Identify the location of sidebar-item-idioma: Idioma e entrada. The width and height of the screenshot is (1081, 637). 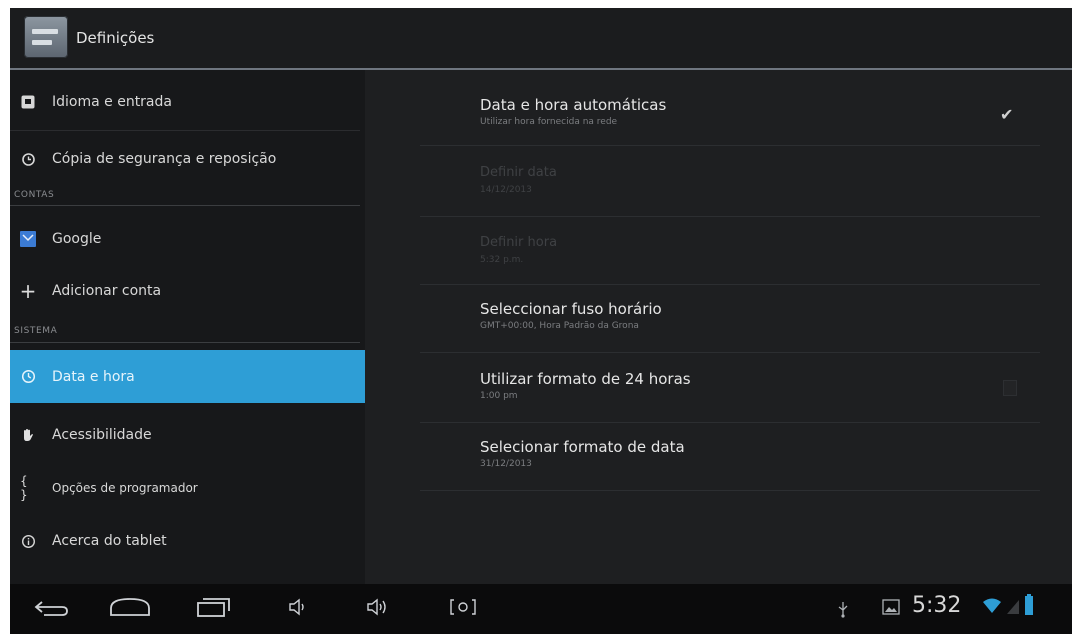
(187, 102).